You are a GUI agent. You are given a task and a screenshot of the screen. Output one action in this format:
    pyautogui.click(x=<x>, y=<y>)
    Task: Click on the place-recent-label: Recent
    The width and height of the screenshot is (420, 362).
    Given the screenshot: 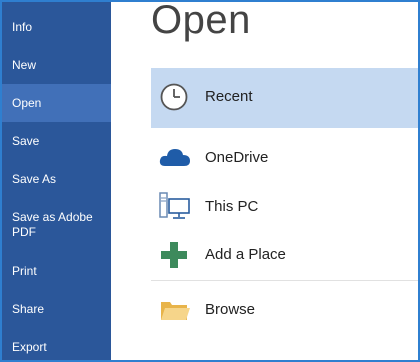 What is the action you would take?
    pyautogui.click(x=229, y=96)
    